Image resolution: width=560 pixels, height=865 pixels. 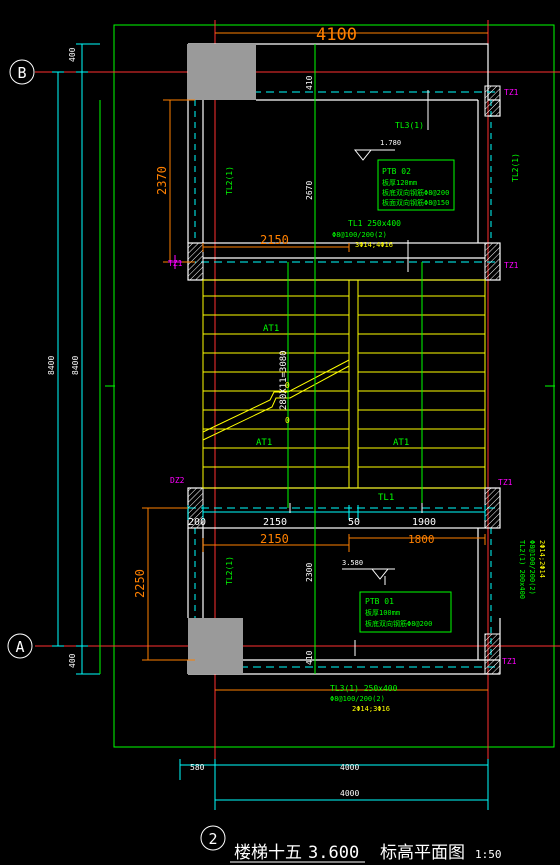 I want to click on dim-landing-bot: 2250, so click(x=140, y=583).